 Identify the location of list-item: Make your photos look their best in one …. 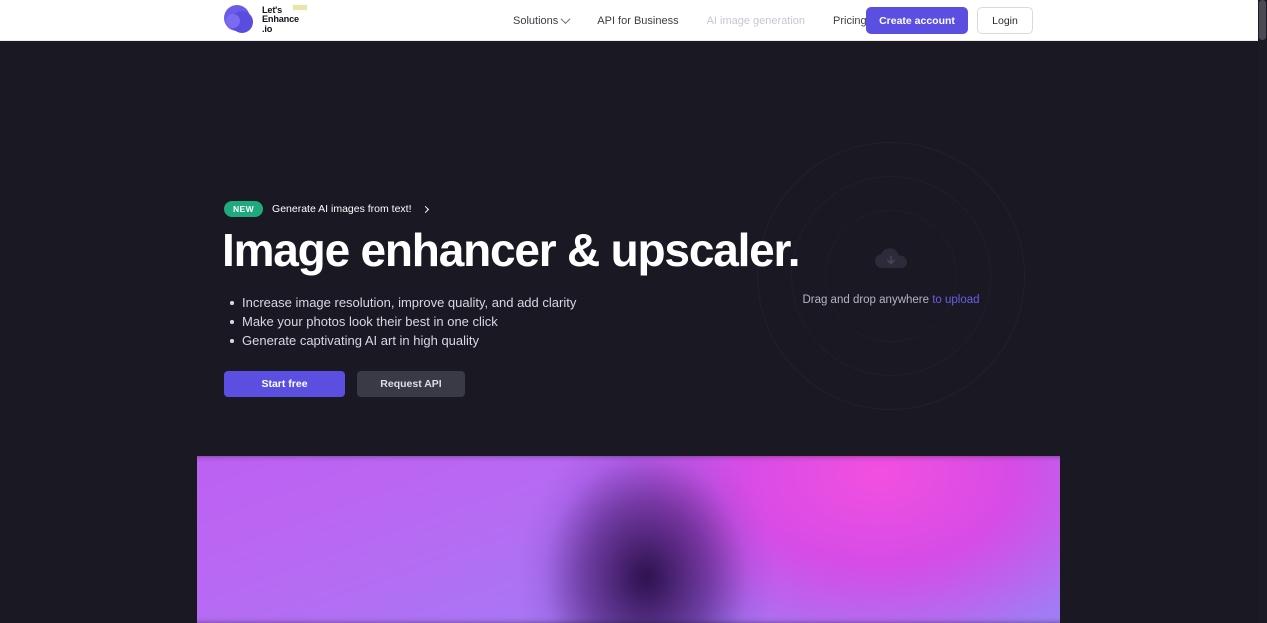
(402, 321).